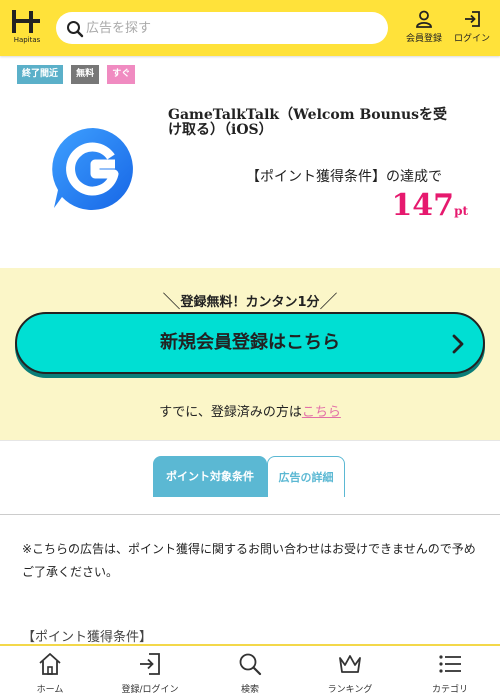  Describe the element at coordinates (150, 690) in the screenshot. I see `nav-register-login-label: 登録/ログイン` at that location.